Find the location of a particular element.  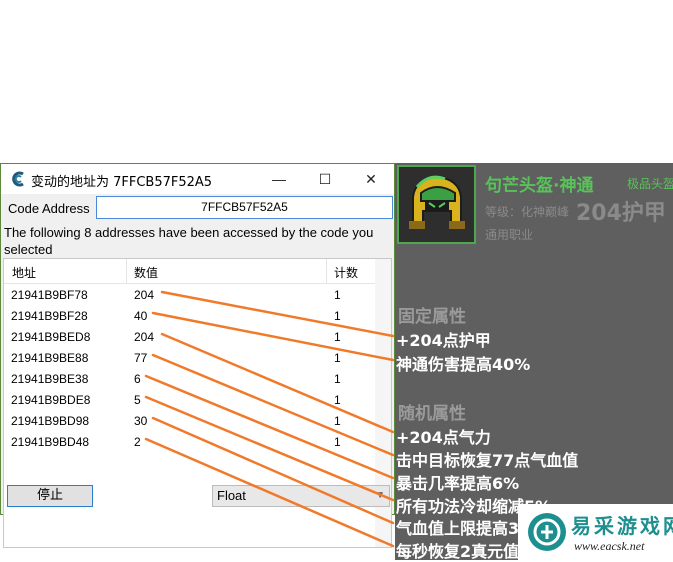

site-logo-icon is located at coordinates (547, 532).